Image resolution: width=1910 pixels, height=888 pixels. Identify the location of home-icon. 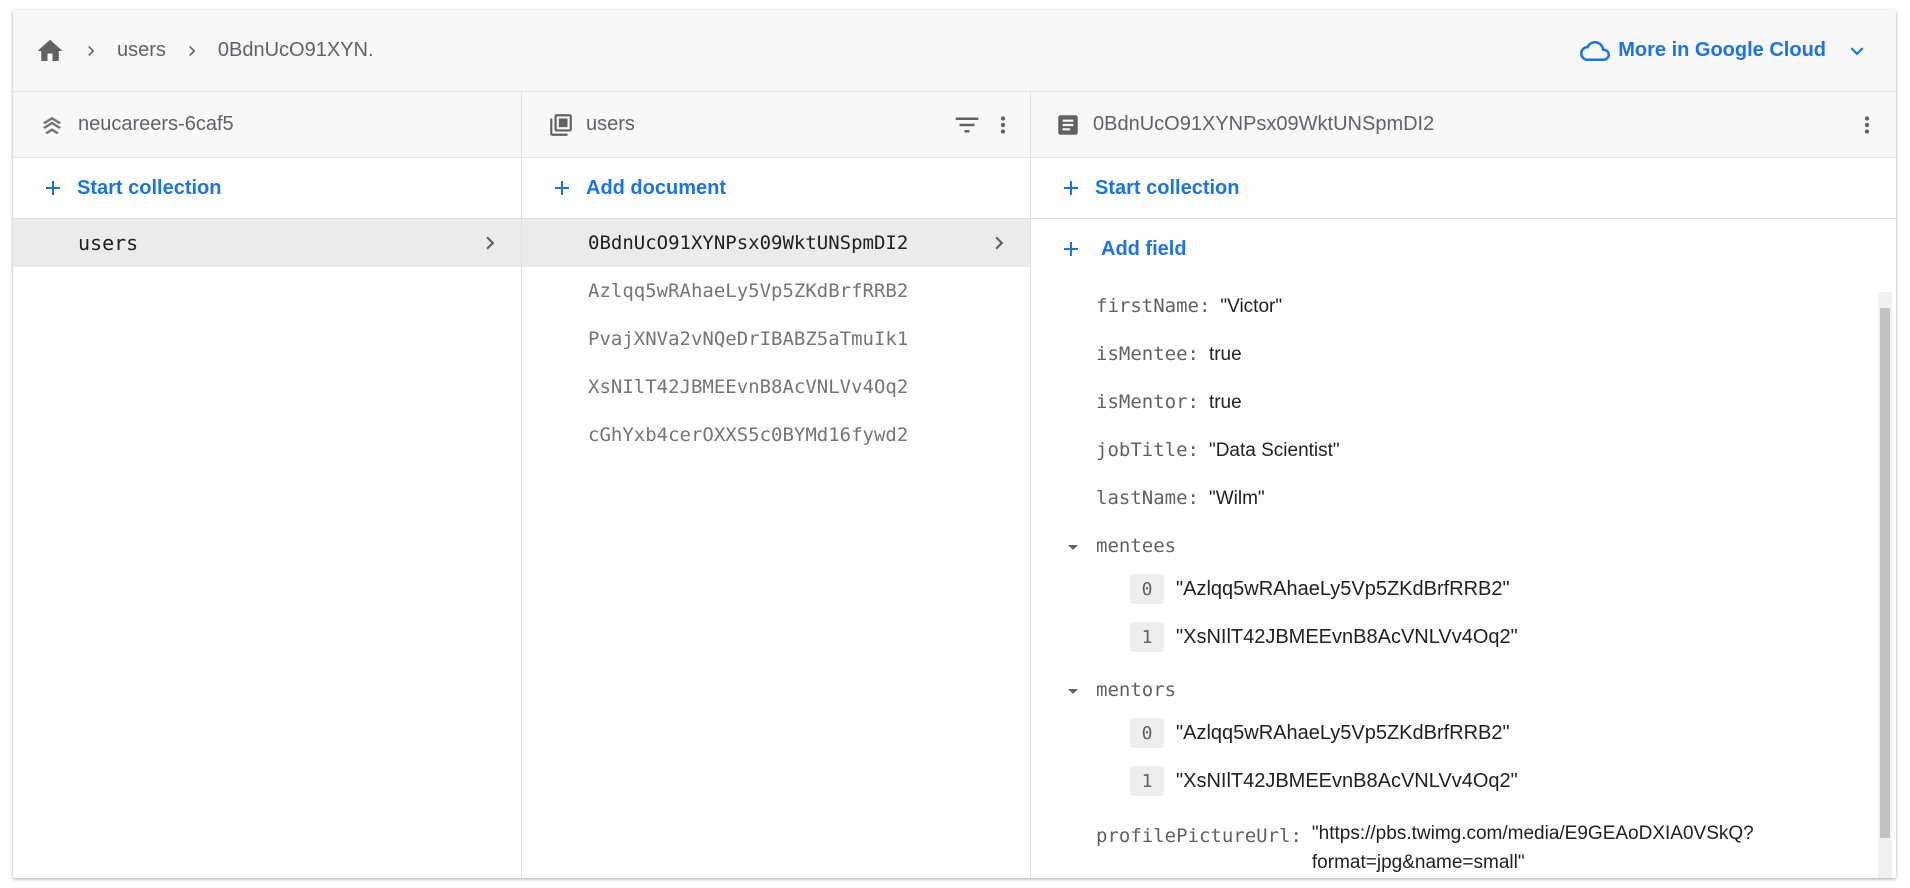
(50, 51).